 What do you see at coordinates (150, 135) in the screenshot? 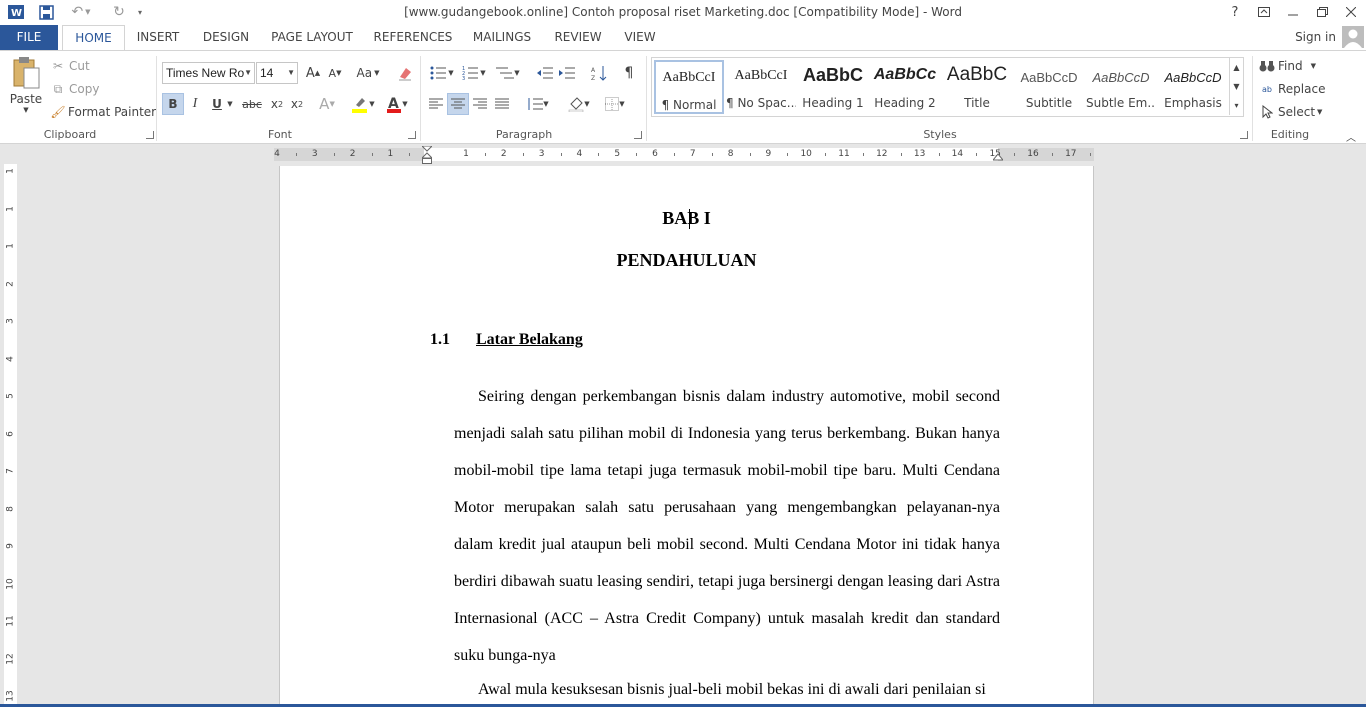
I see `clipboard-launcher-icon` at bounding box center [150, 135].